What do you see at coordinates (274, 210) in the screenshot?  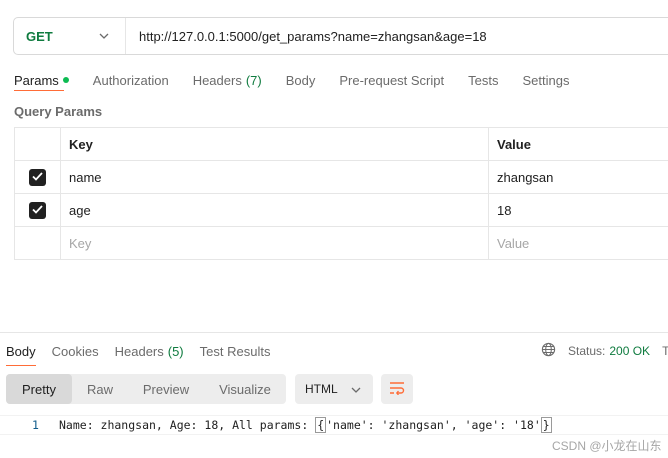 I see `param-key-cell: age` at bounding box center [274, 210].